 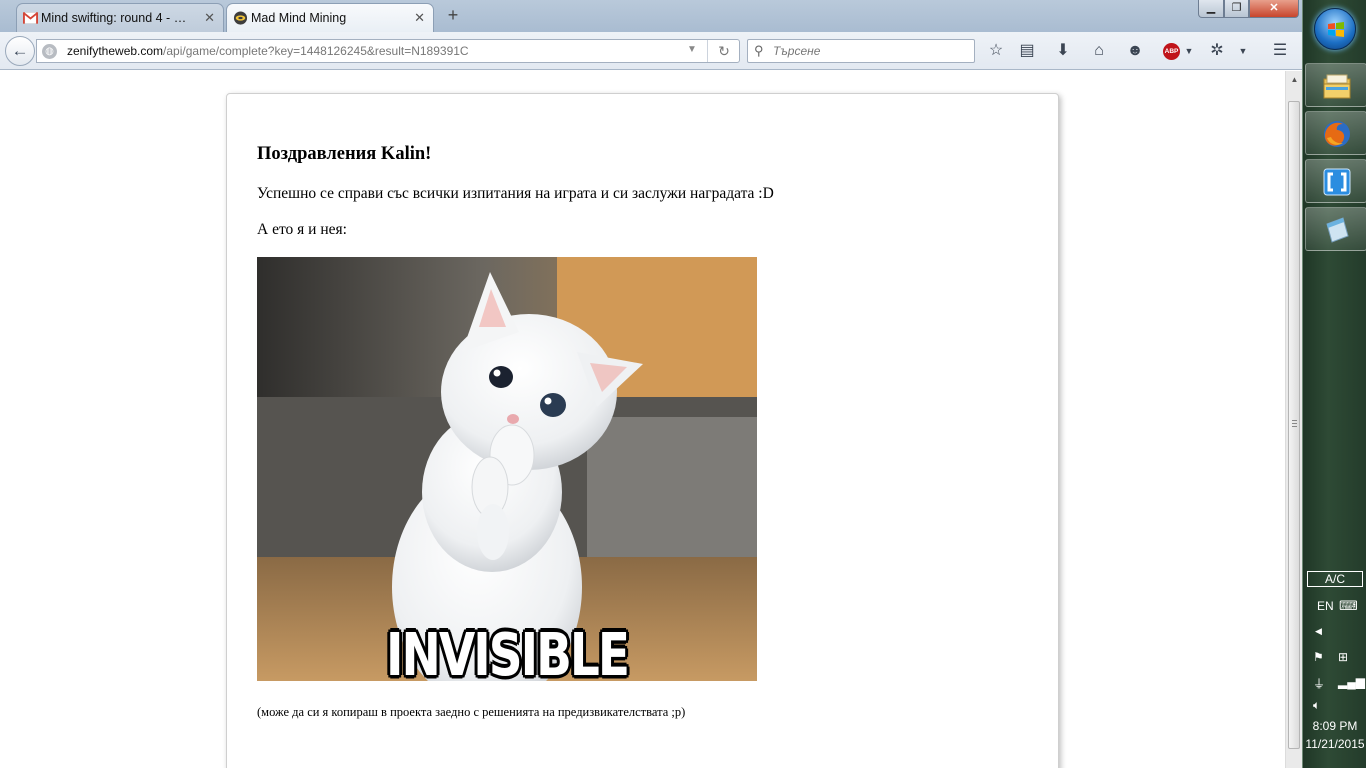 What do you see at coordinates (996, 51) in the screenshot?
I see `bookmark-star-icon: ☆` at bounding box center [996, 51].